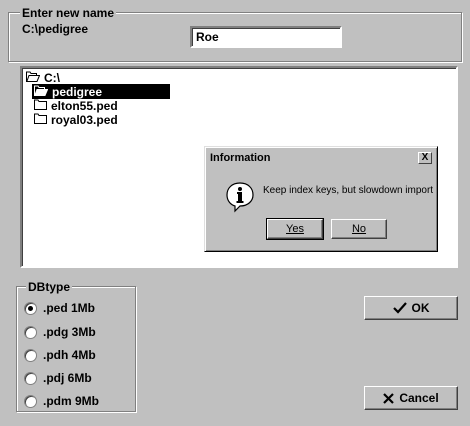 The height and width of the screenshot is (426, 470). What do you see at coordinates (240, 198) in the screenshot?
I see `info-icon` at bounding box center [240, 198].